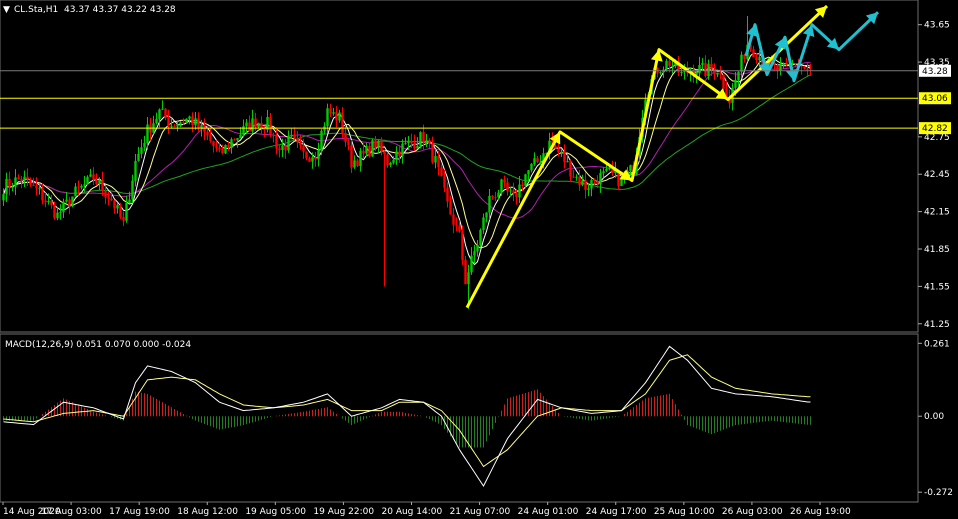 Image resolution: width=958 pixels, height=519 pixels. What do you see at coordinates (275, 512) in the screenshot?
I see `time-tick-label: 19 Aug 05:00` at bounding box center [275, 512].